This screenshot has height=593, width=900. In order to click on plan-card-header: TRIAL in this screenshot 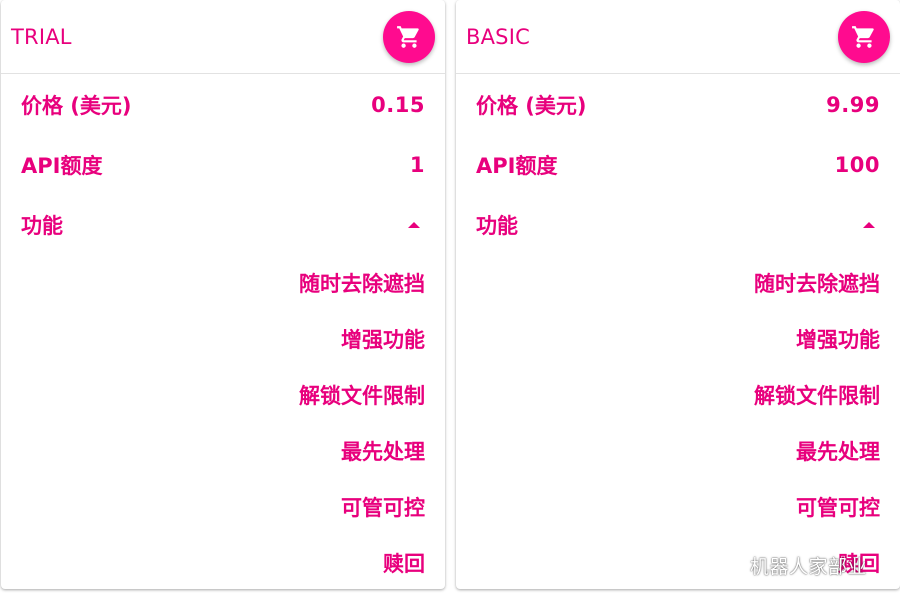, I will do `click(223, 37)`.